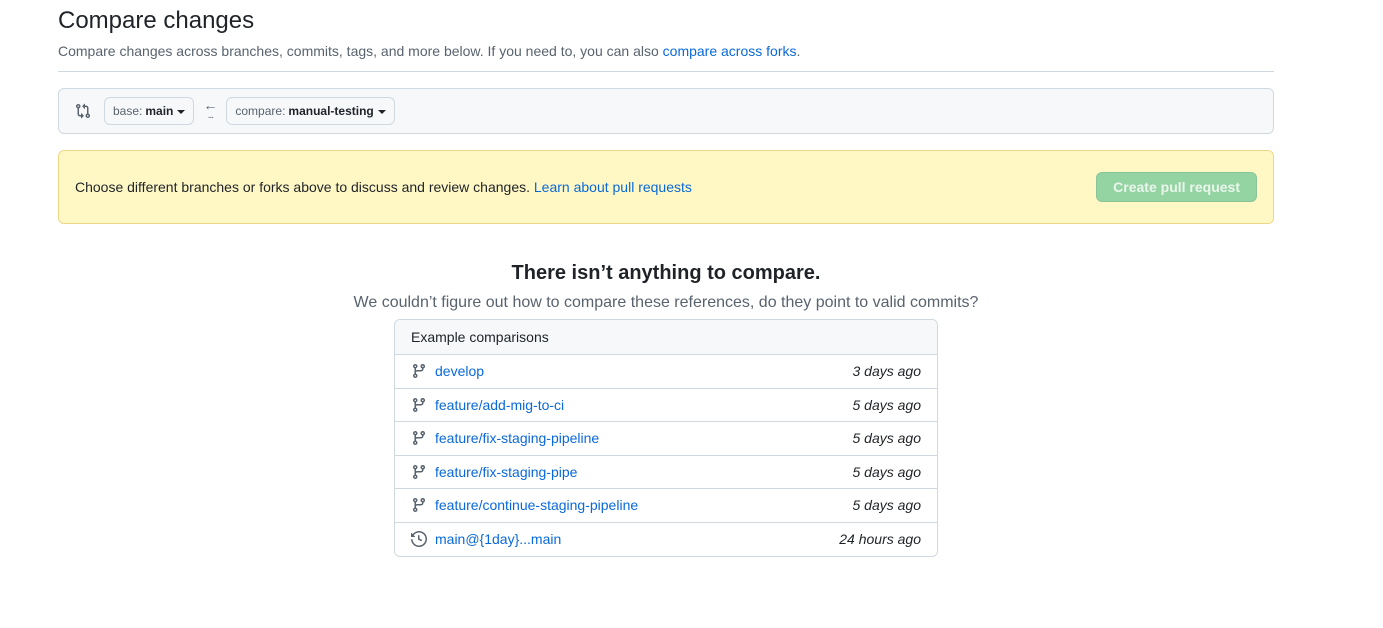 The width and height of the screenshot is (1383, 628). I want to click on list-item: feature/fix-staging-pipeline 5 days ago, so click(666, 439).